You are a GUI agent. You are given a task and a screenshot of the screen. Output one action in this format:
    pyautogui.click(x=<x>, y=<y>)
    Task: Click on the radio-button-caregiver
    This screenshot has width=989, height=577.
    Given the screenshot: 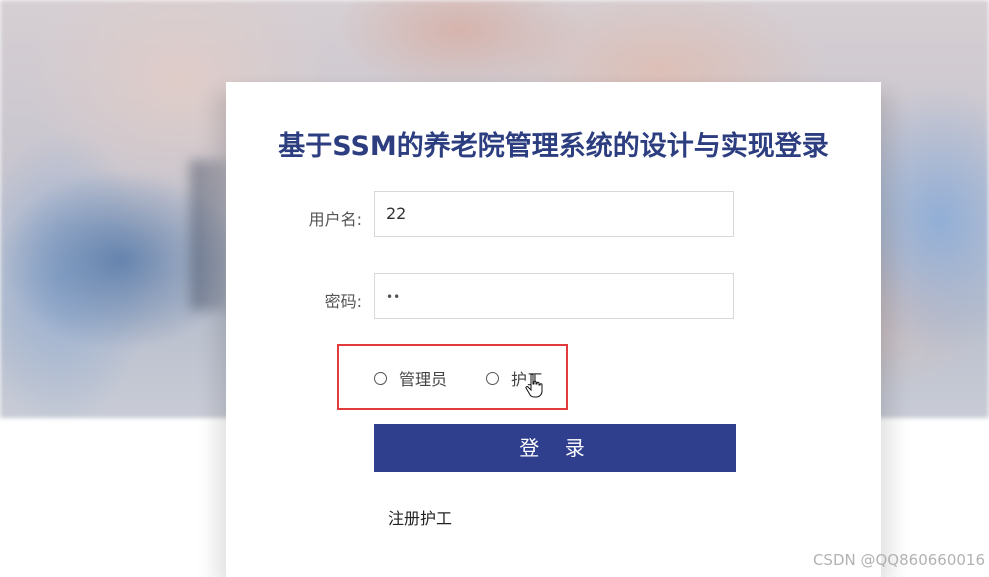 What is the action you would take?
    pyautogui.click(x=492, y=378)
    